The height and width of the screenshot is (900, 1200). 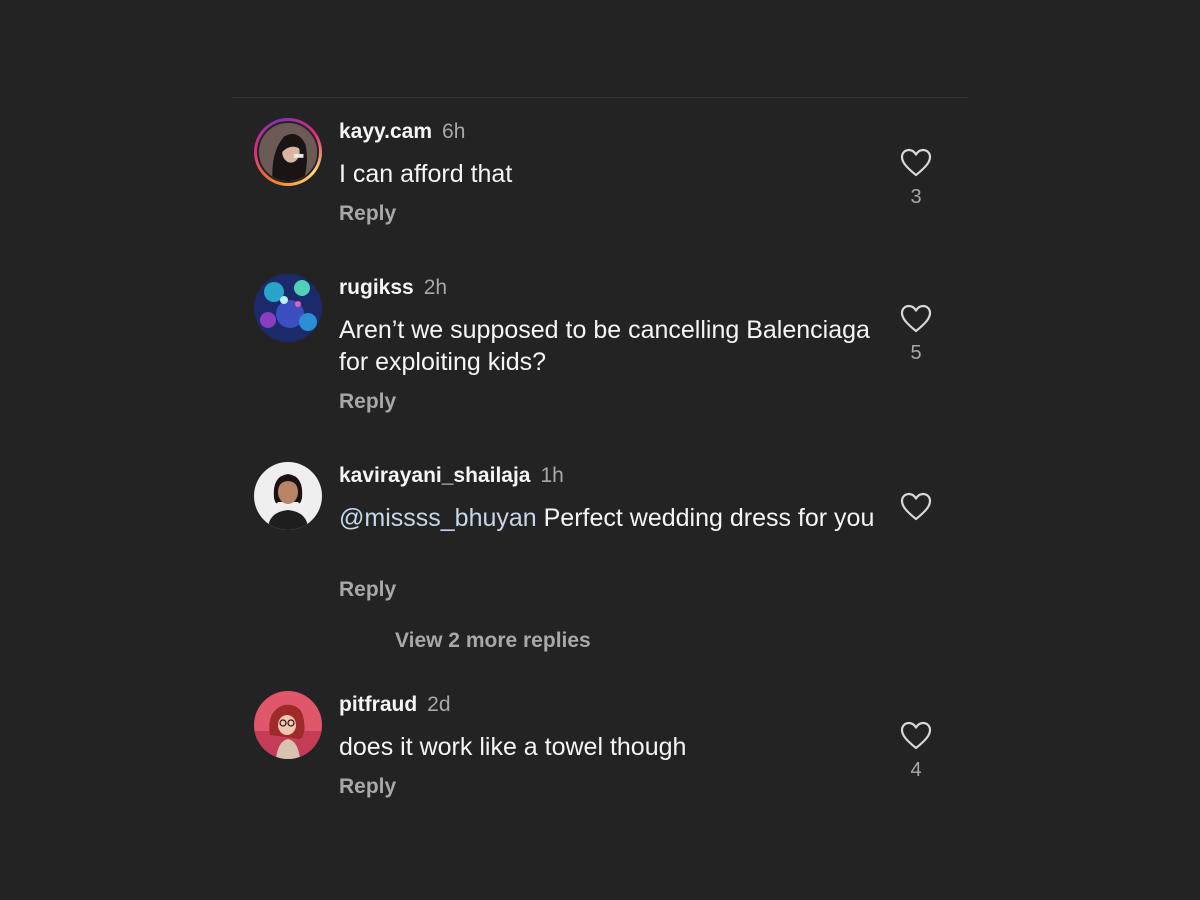 I want to click on like-count: 5, so click(x=916, y=353).